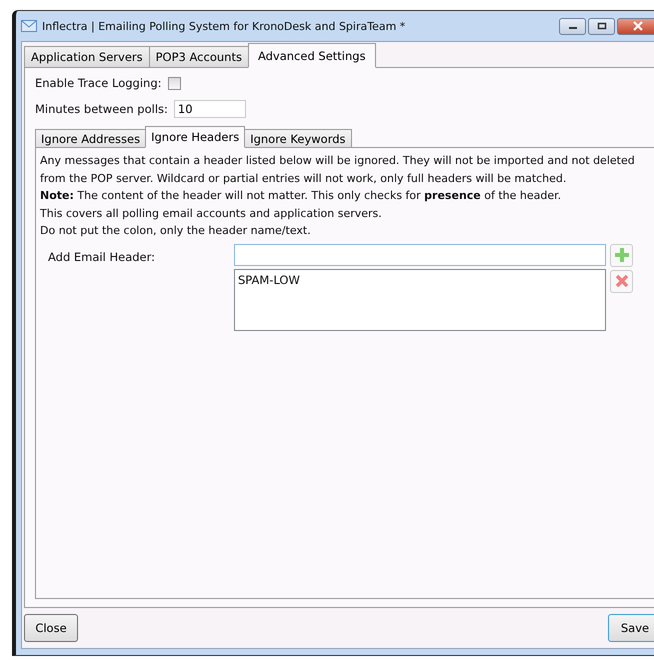 The height and width of the screenshot is (661, 654). What do you see at coordinates (101, 109) in the screenshot?
I see `minutes-label: Minutes between polls:` at bounding box center [101, 109].